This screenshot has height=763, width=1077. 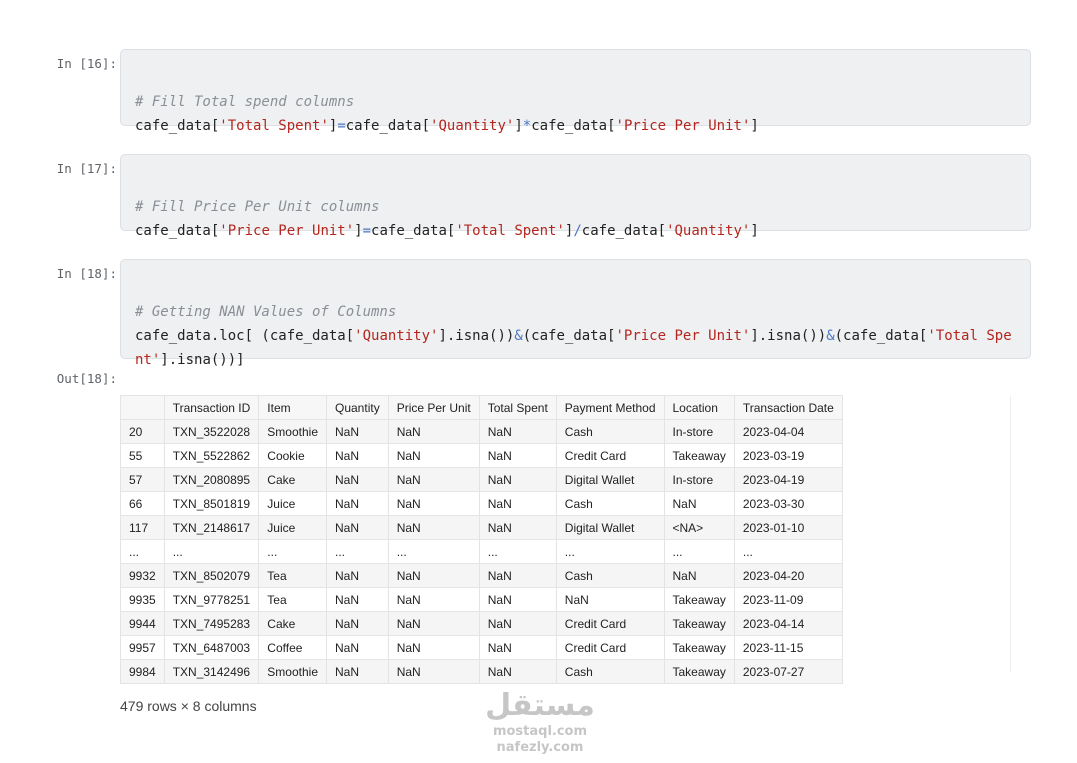 I want to click on table-cell: TXN_2080895, so click(x=211, y=479).